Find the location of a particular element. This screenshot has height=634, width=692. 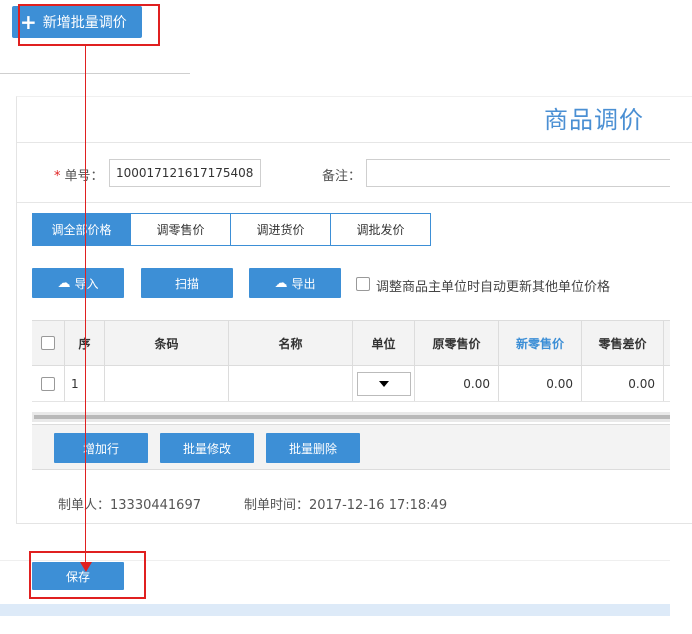

import-button: ☁ 导入 is located at coordinates (78, 283).